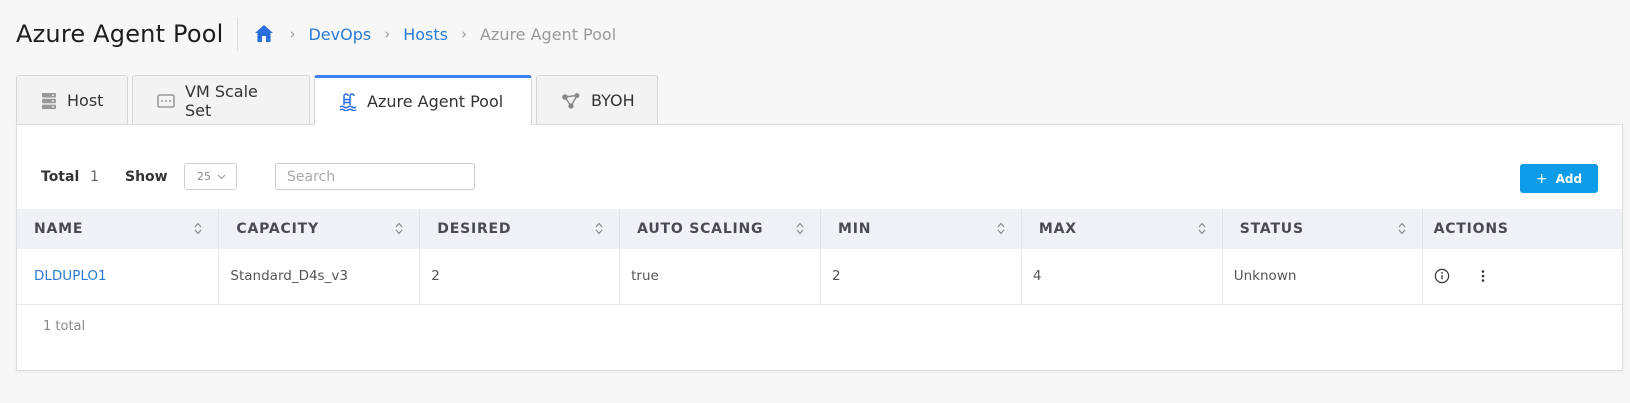 The height and width of the screenshot is (403, 1630). I want to click on home-icon, so click(265, 34).